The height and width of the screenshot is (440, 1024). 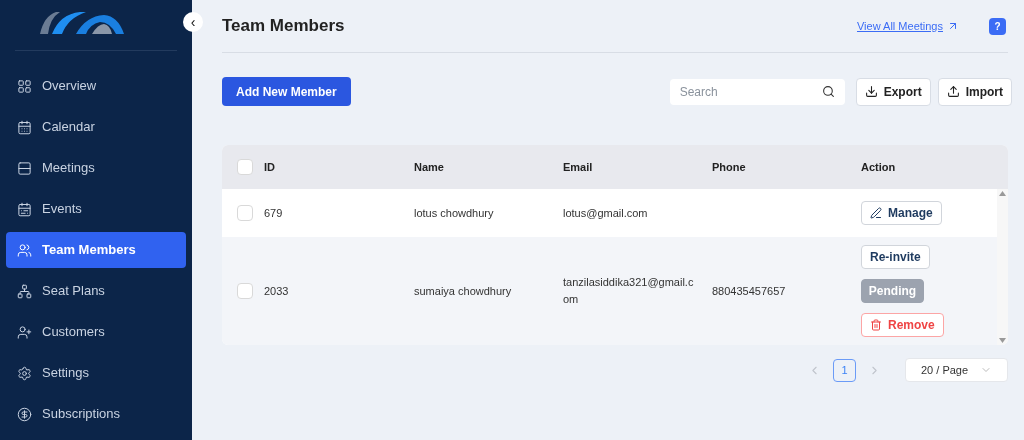 I want to click on sidebar-item: Overview, so click(x=96, y=86).